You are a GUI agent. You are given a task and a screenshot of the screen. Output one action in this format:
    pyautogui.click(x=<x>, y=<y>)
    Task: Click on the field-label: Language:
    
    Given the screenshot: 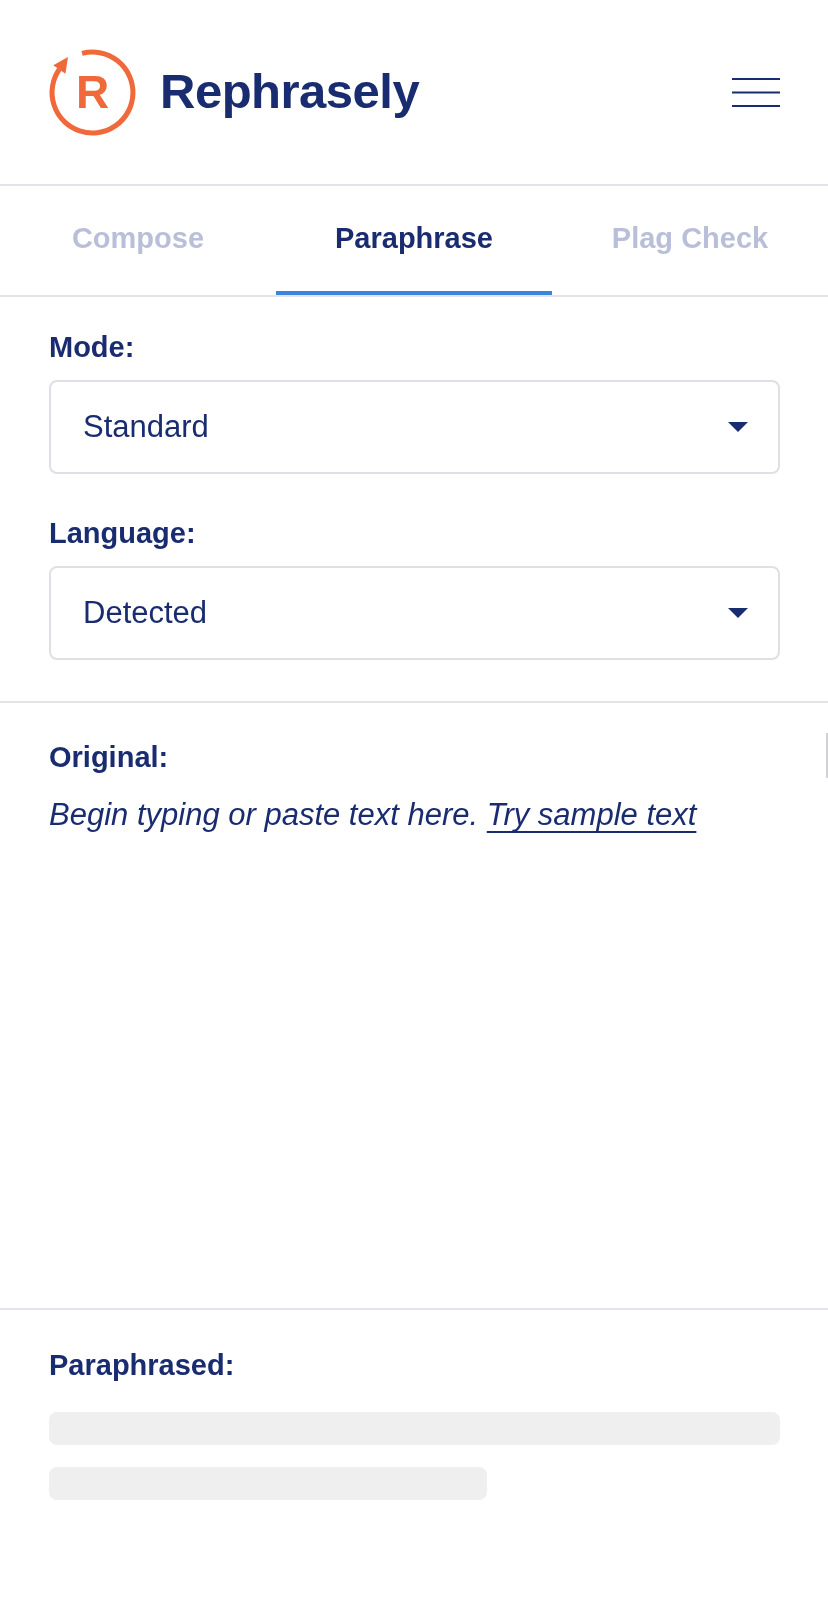 What is the action you would take?
    pyautogui.click(x=122, y=533)
    